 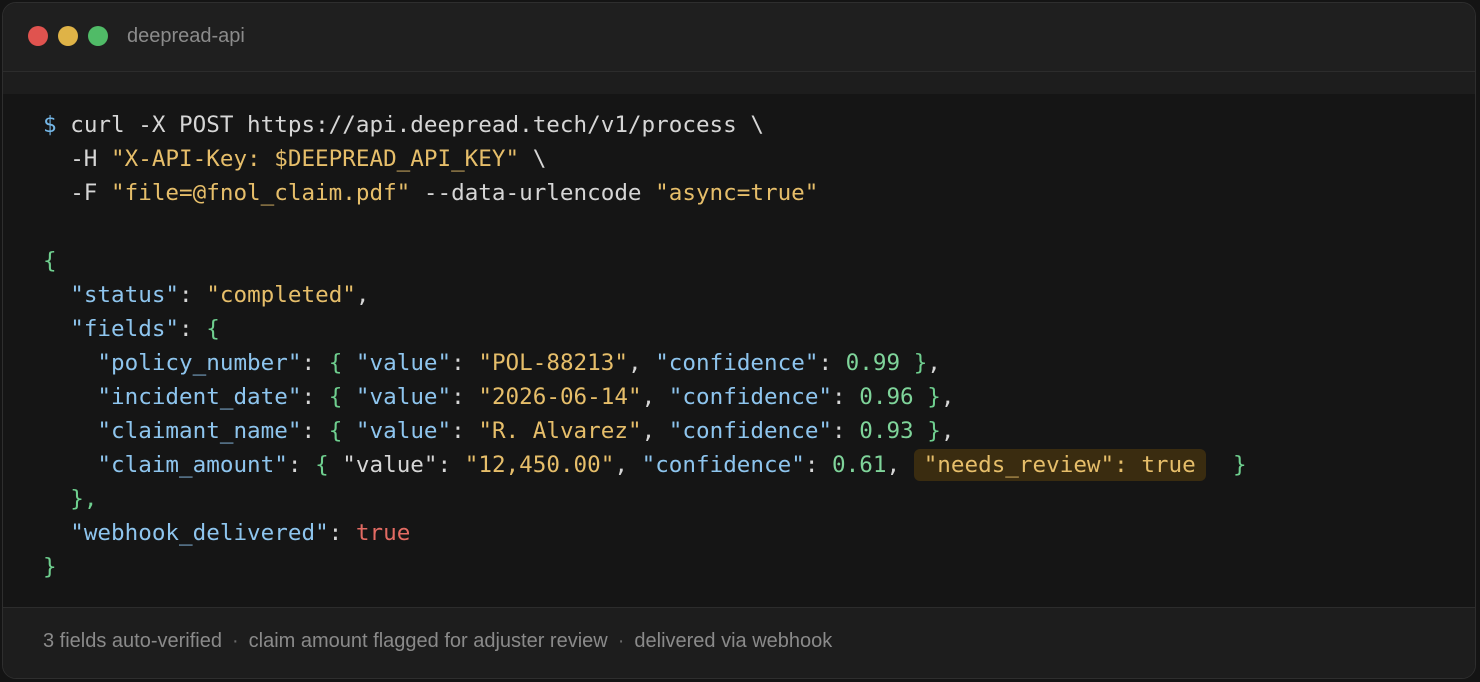 I want to click on field-value: "2026-06-14", so click(x=560, y=397).